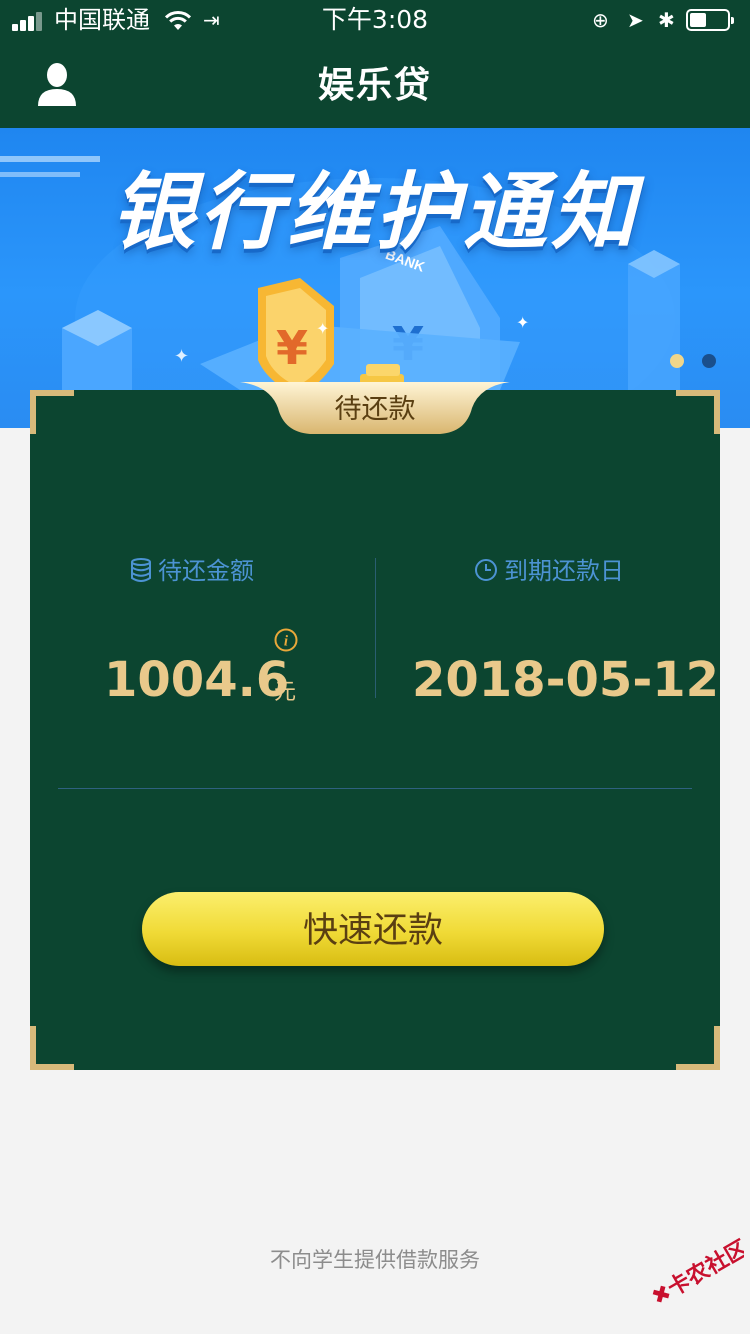 This screenshot has width=750, height=1334. Describe the element at coordinates (375, 409) in the screenshot. I see `status-tag: 待还款` at that location.